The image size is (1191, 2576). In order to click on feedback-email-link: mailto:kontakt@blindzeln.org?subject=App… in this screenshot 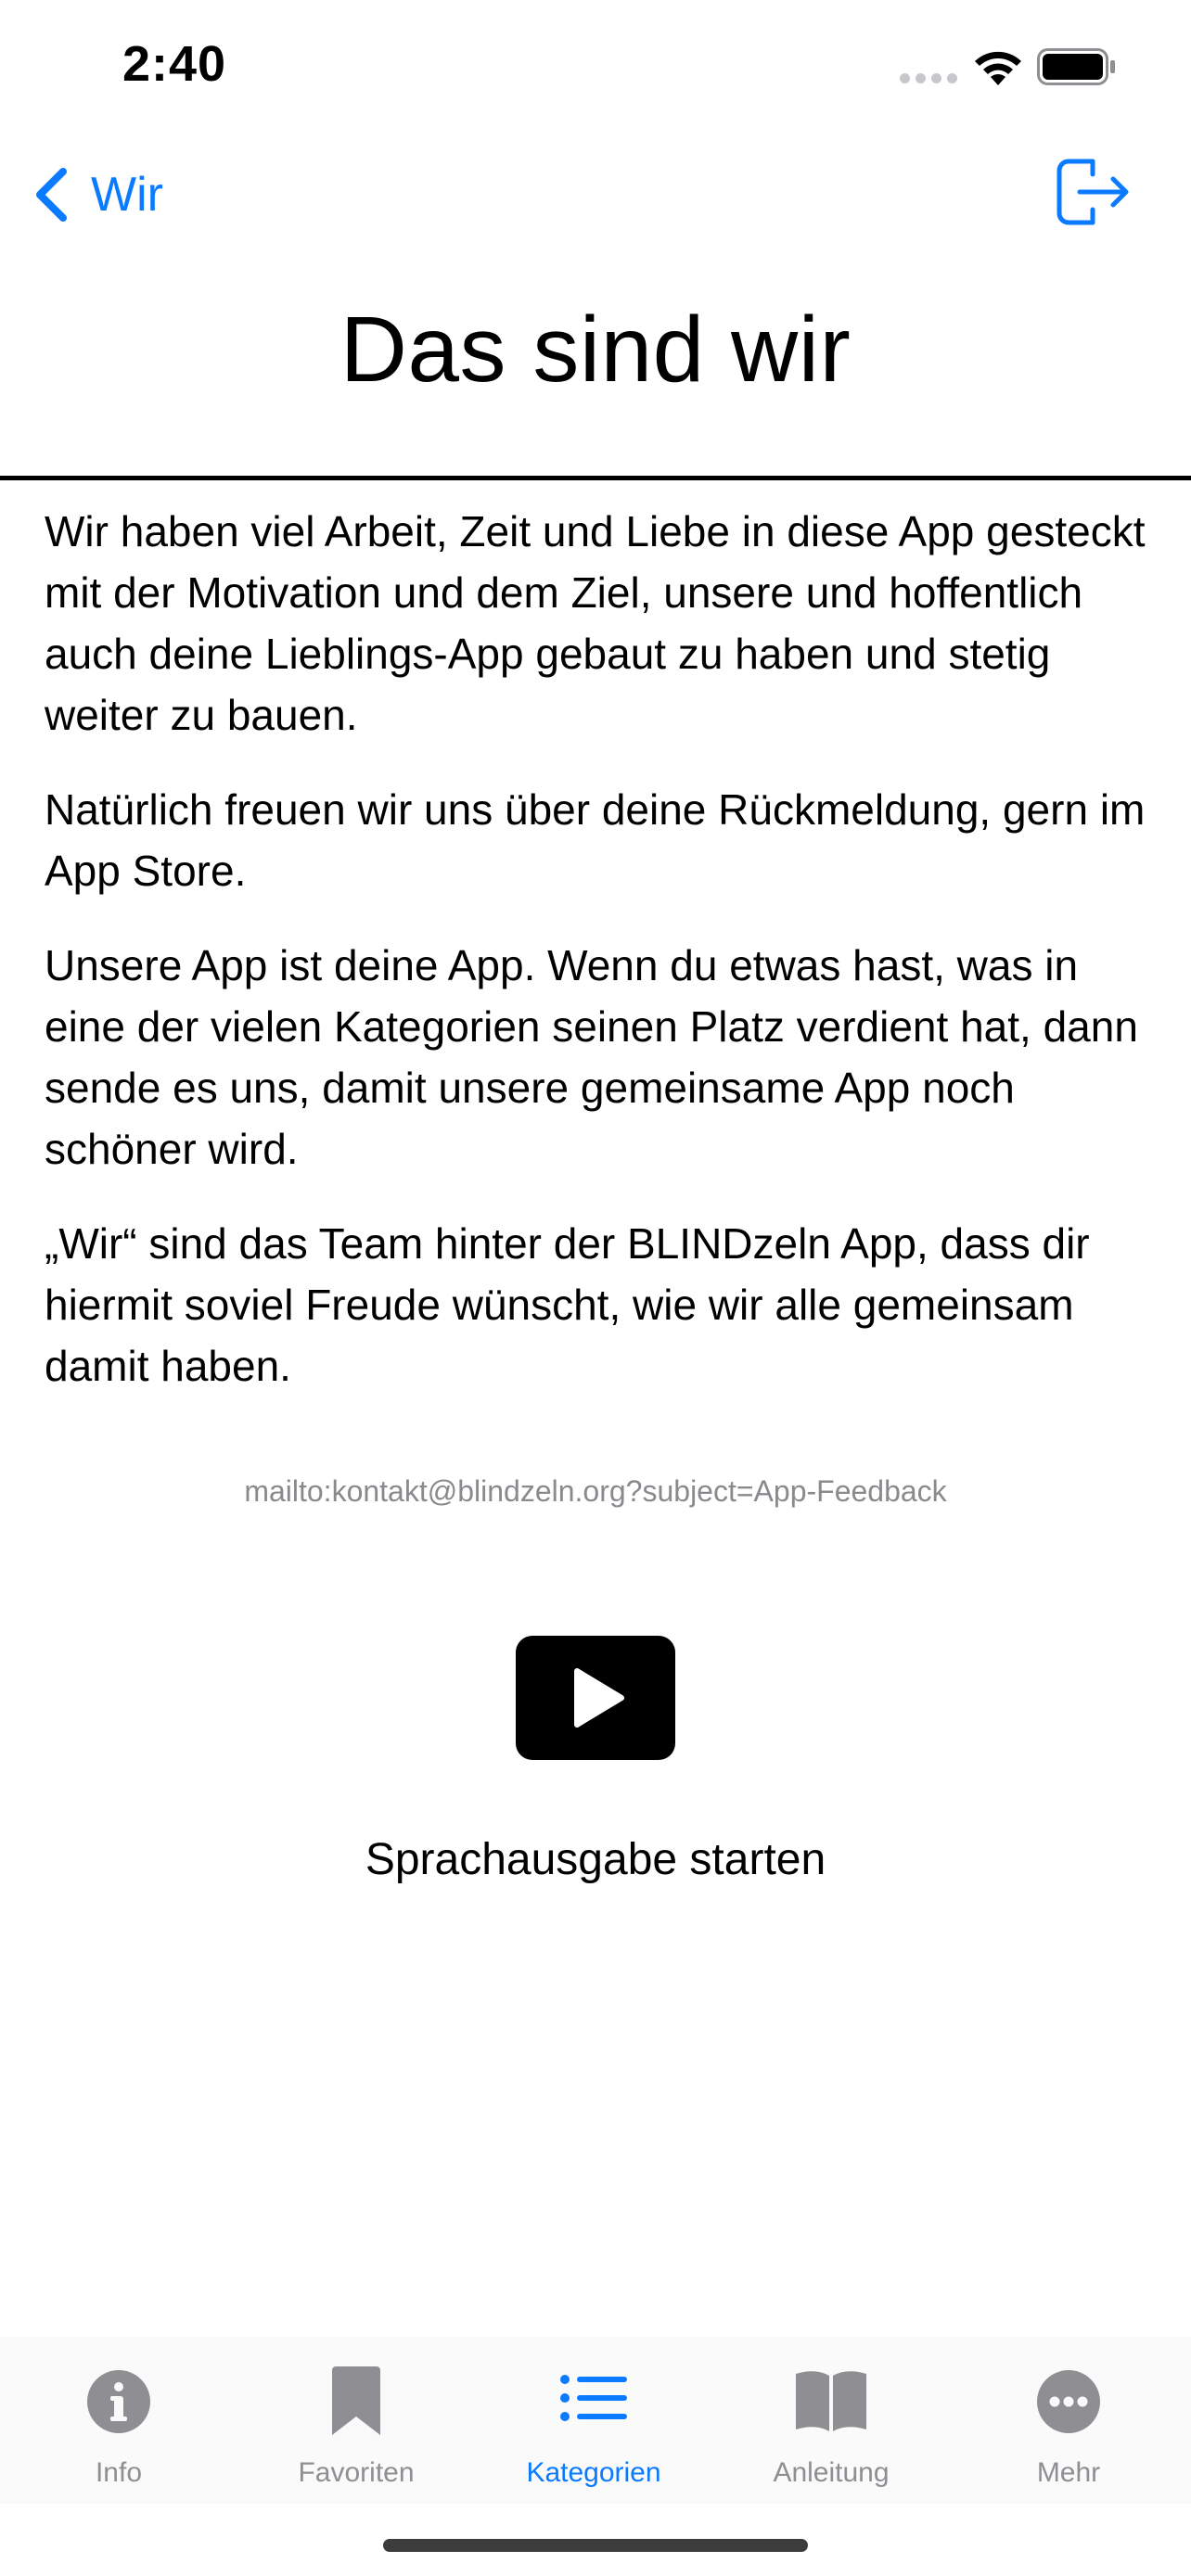, I will do `click(595, 1491)`.